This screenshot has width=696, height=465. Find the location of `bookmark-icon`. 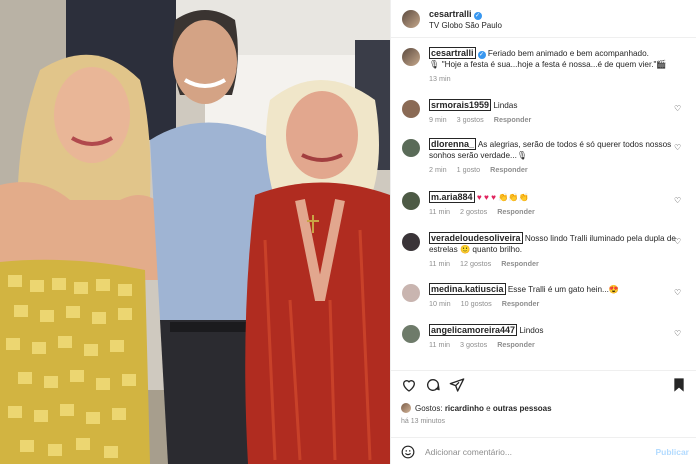

bookmark-icon is located at coordinates (679, 385).